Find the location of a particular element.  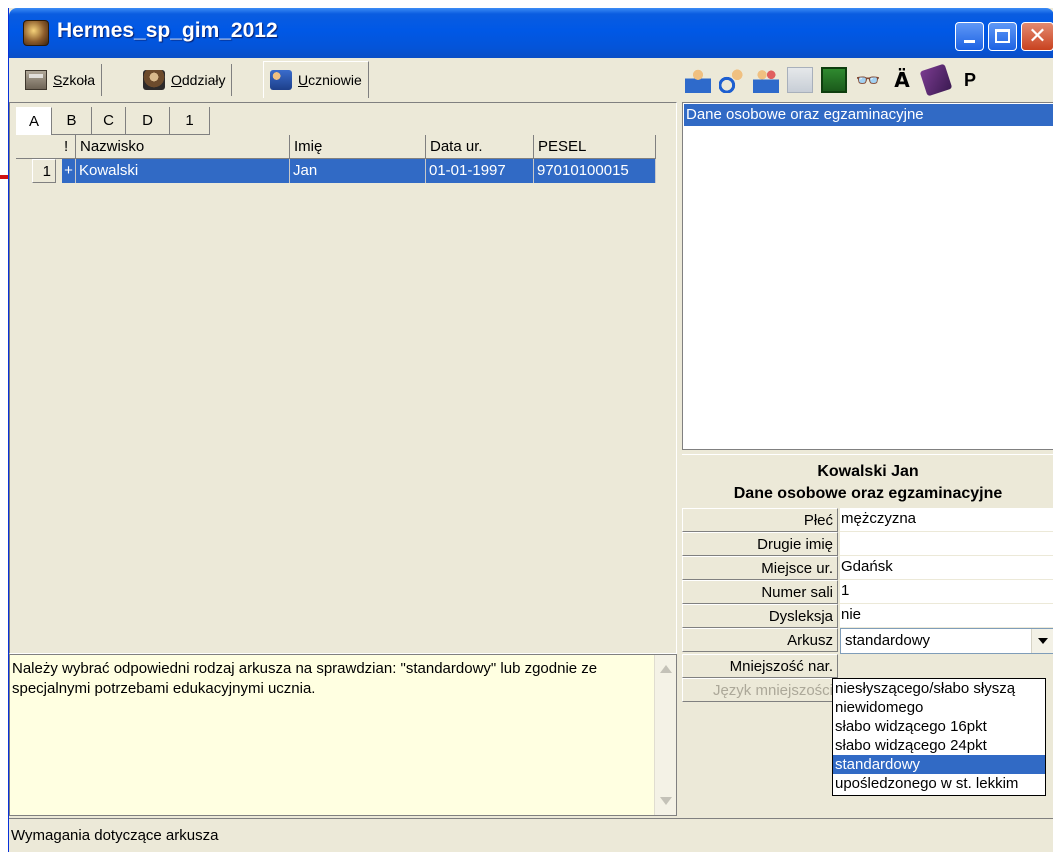

status-bar: Wymagania dotyczące arkusza is located at coordinates (531, 835).